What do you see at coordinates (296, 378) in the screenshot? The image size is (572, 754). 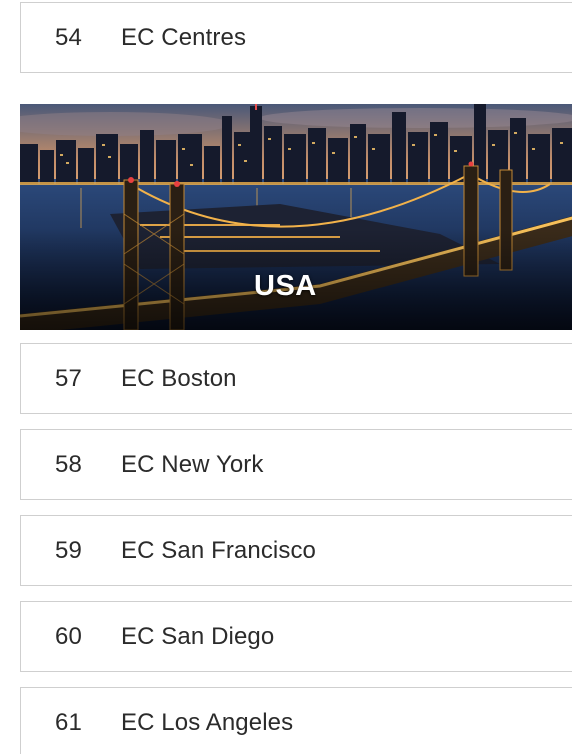 I see `toc-row-ec-boston: 57 EC Boston` at bounding box center [296, 378].